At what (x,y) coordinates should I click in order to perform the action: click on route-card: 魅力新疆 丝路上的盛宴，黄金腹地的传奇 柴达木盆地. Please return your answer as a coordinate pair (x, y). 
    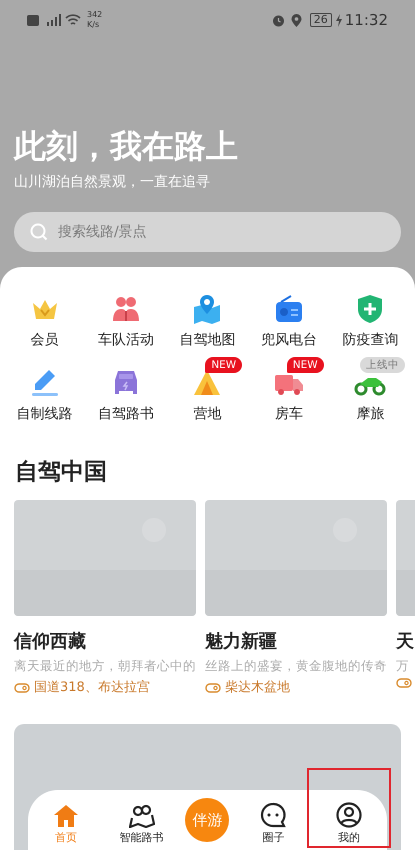
    Looking at the image, I should click on (296, 599).